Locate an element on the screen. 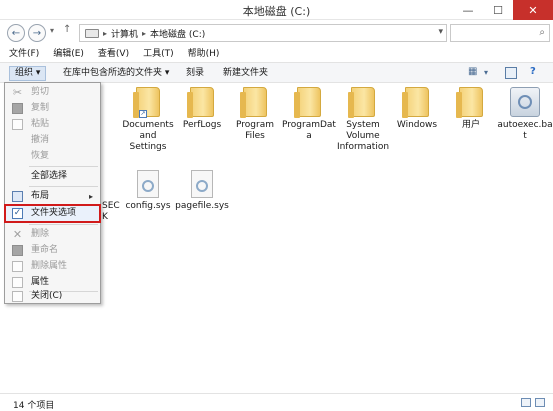  breadcrumb-local-disk: 本地磁盘 (C:) is located at coordinates (177, 33).